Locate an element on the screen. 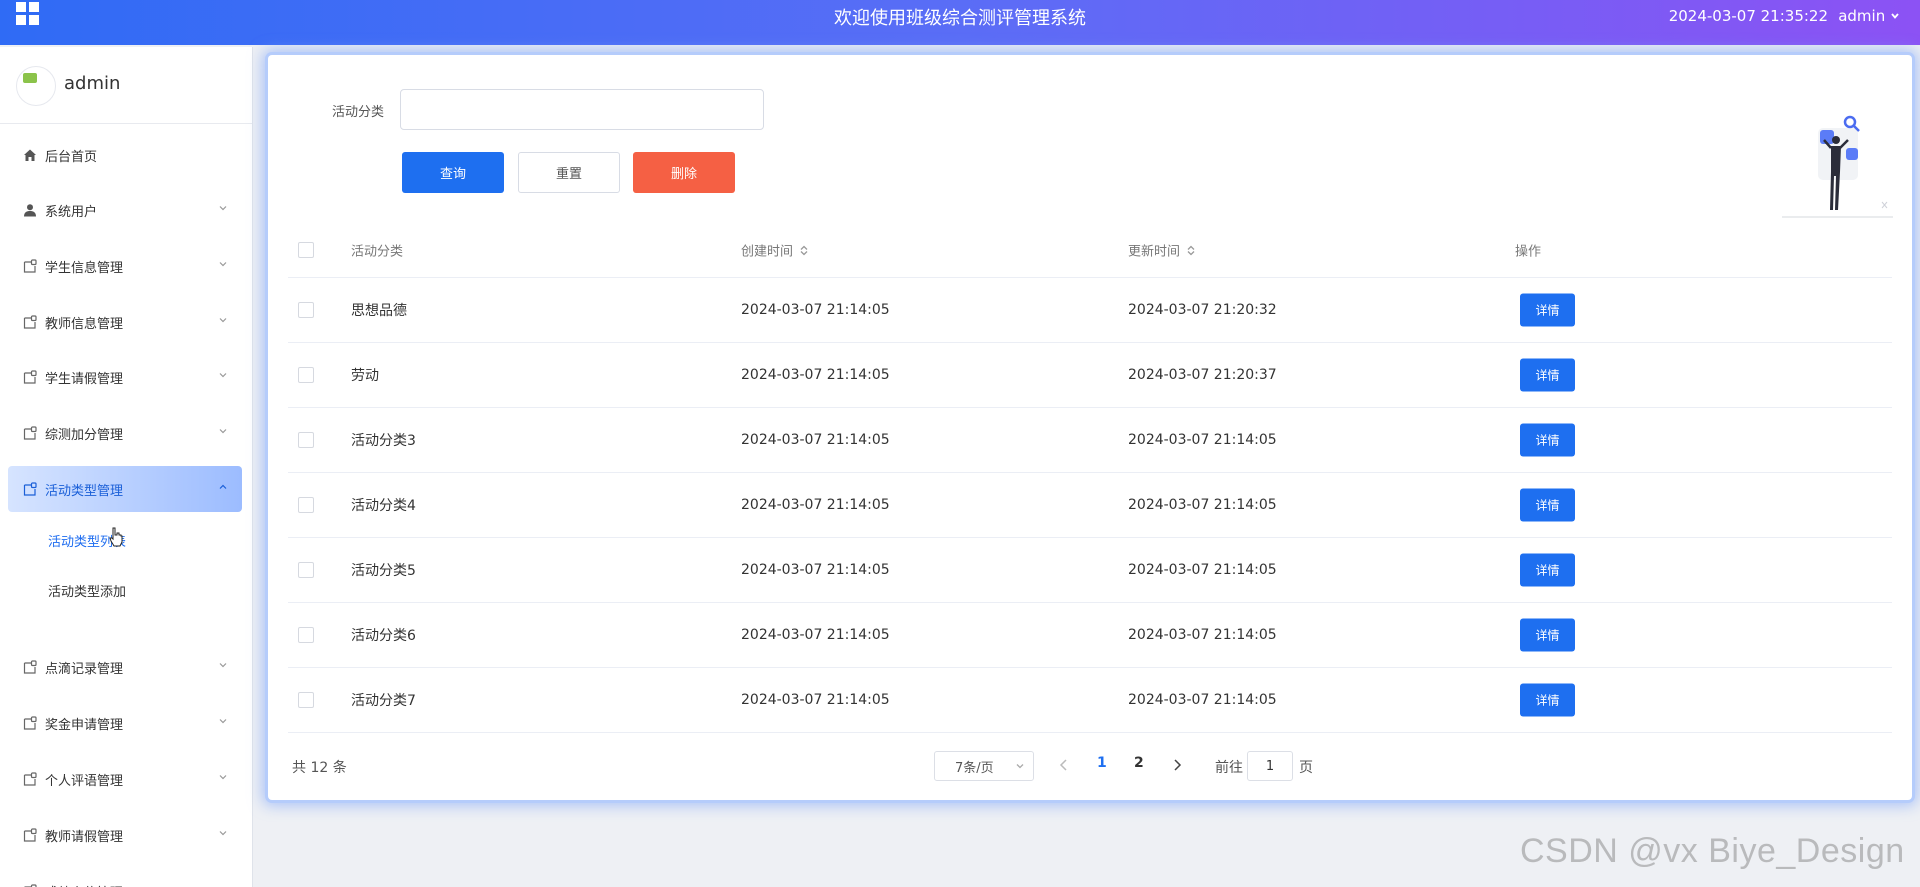 Image resolution: width=1920 pixels, height=887 pixels. sidebar-item-student-info: 学生信息管理 is located at coordinates (125, 266).